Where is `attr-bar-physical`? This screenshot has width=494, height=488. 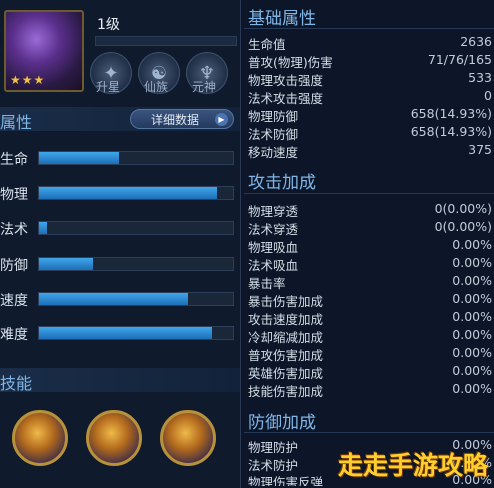 attr-bar-physical is located at coordinates (136, 193).